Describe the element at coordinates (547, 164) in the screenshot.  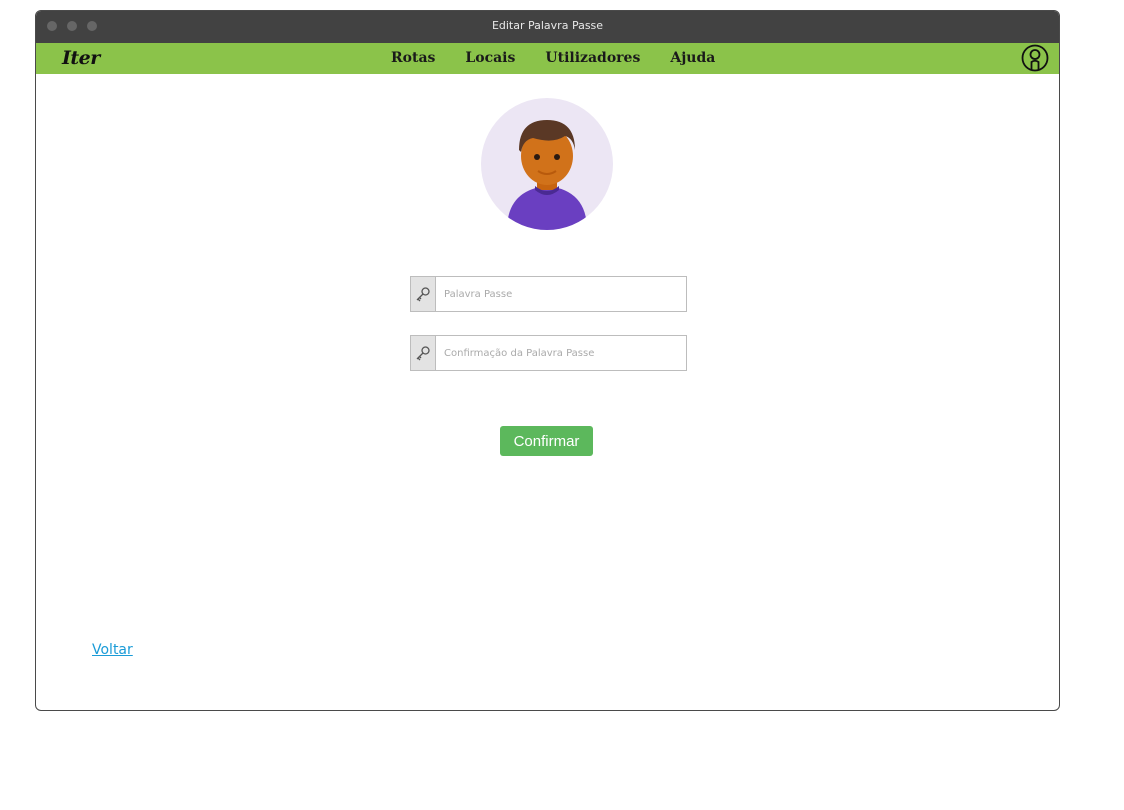
I see `person-avatar-icon` at that location.